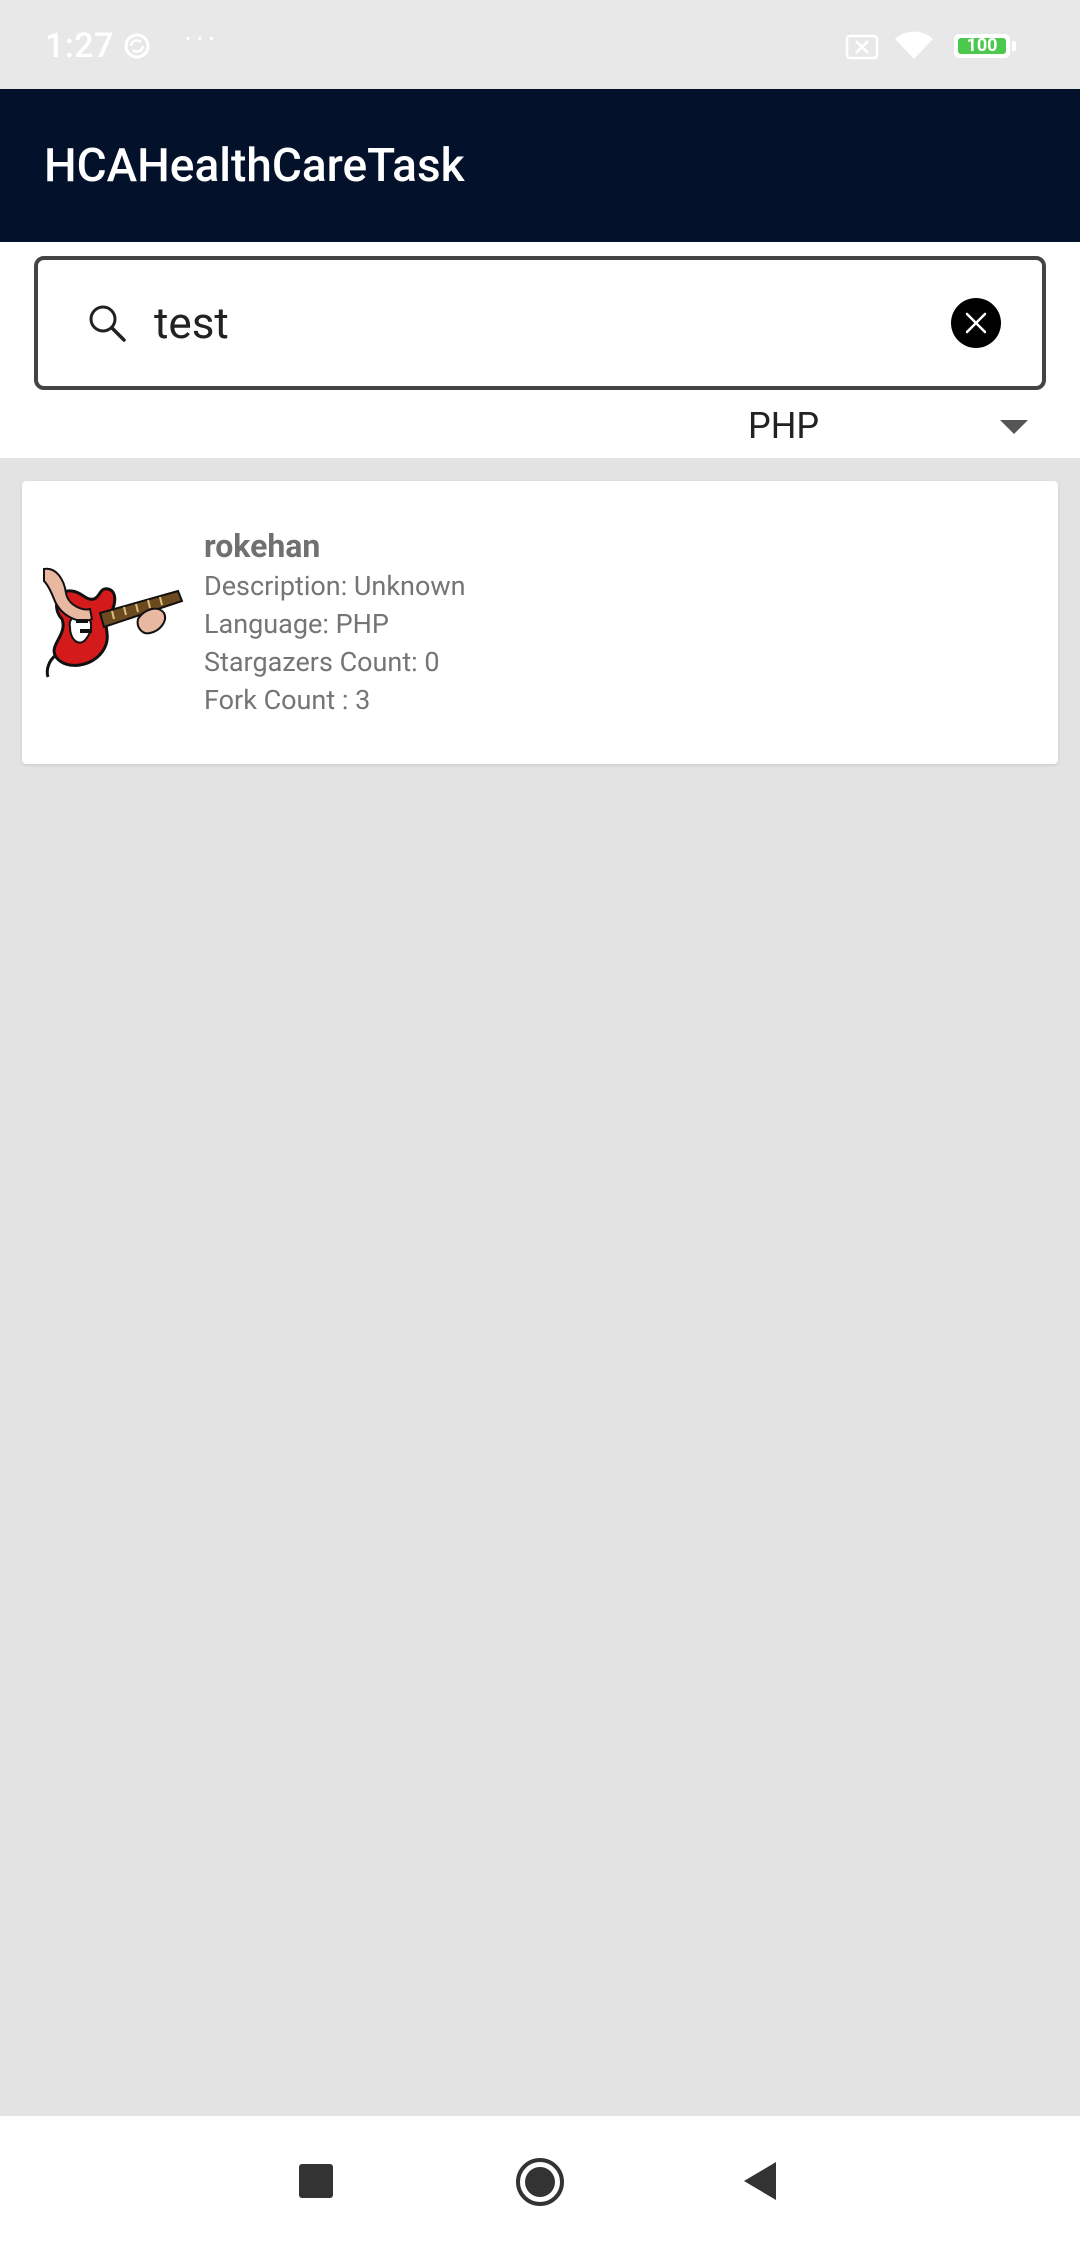 The height and width of the screenshot is (2246, 1080). I want to click on battery-level: 100, so click(982, 45).